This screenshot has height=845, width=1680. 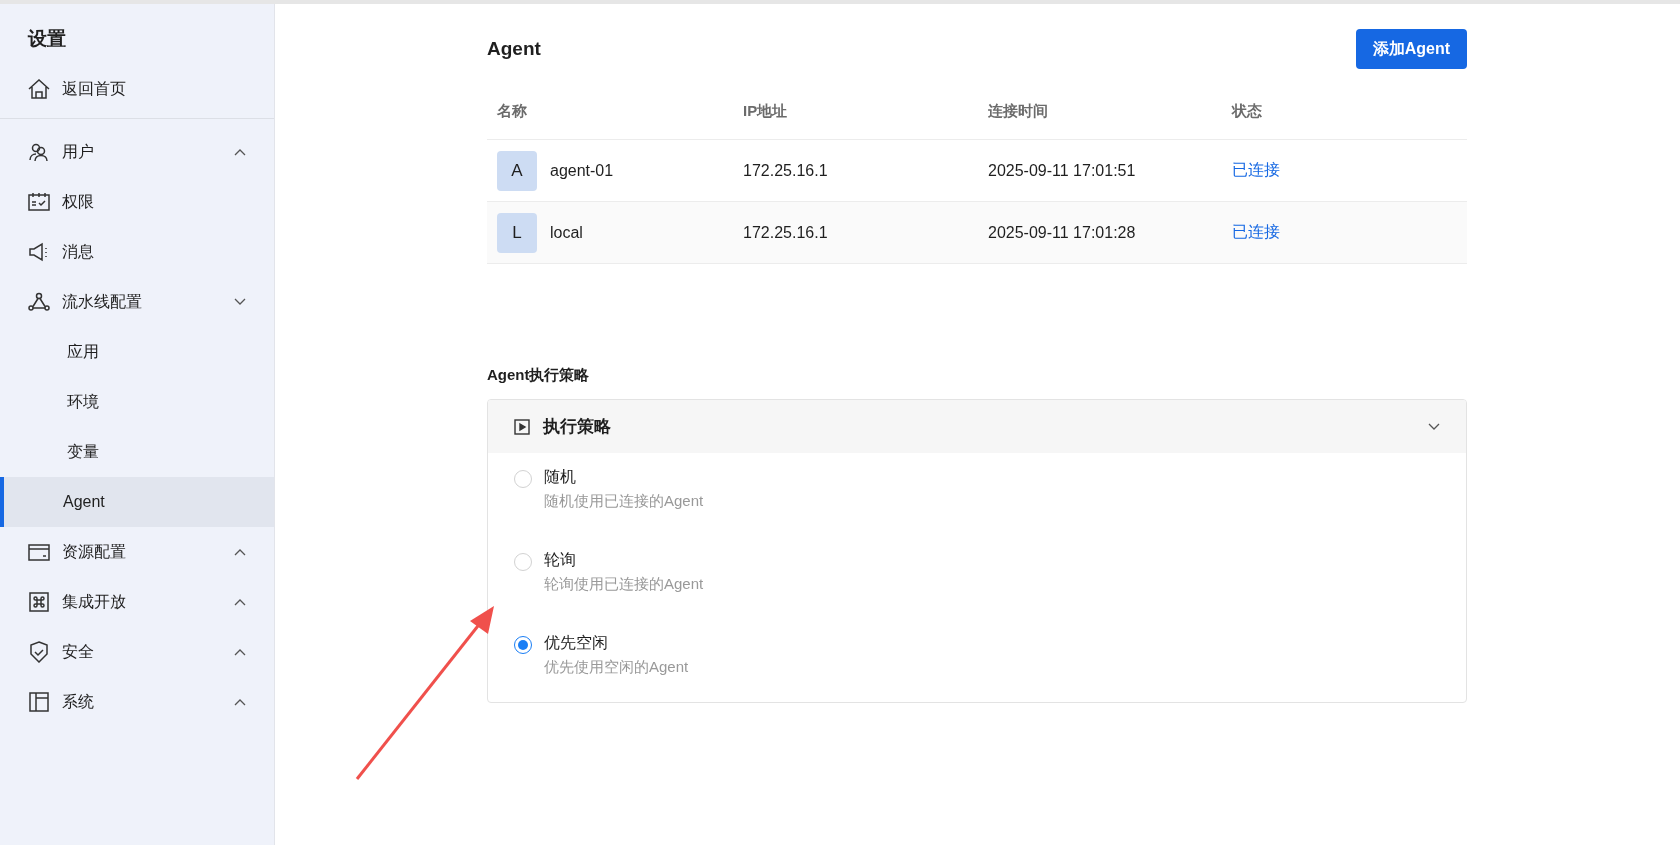 I want to click on play-square-icon, so click(x=522, y=426).